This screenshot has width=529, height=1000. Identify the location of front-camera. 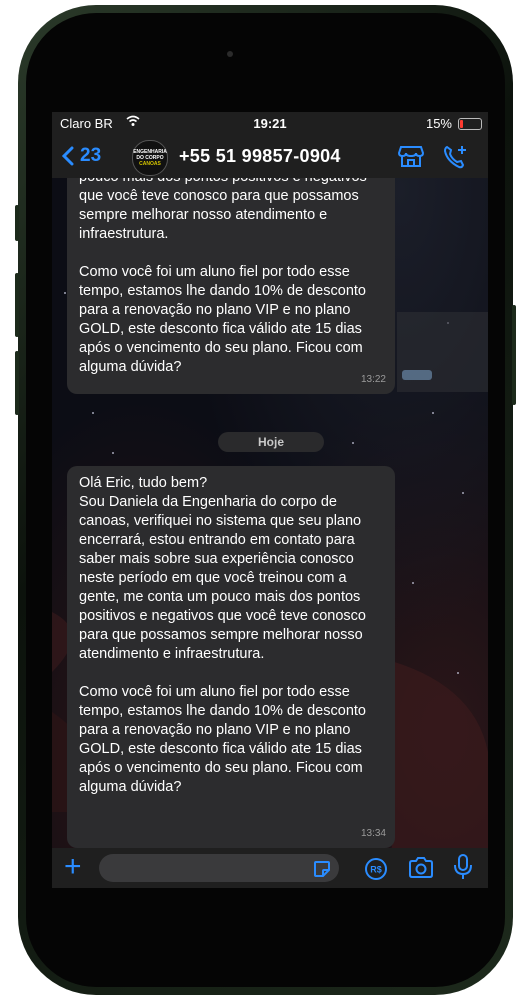
(230, 54).